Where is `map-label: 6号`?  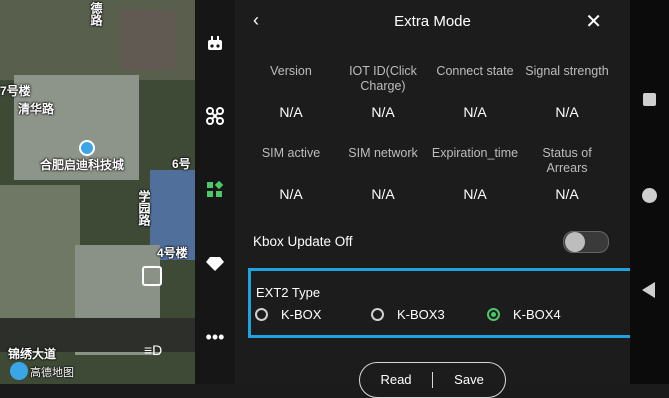 map-label: 6号 is located at coordinates (181, 164).